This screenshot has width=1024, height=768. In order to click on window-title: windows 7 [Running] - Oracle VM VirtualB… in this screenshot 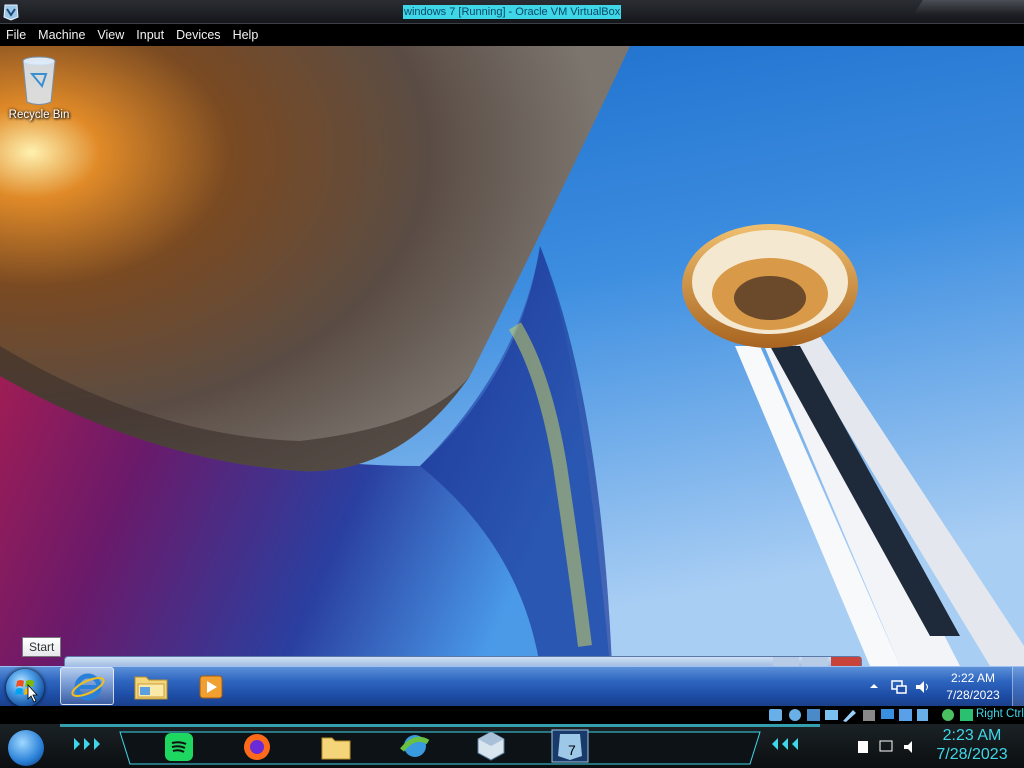, I will do `click(512, 12)`.